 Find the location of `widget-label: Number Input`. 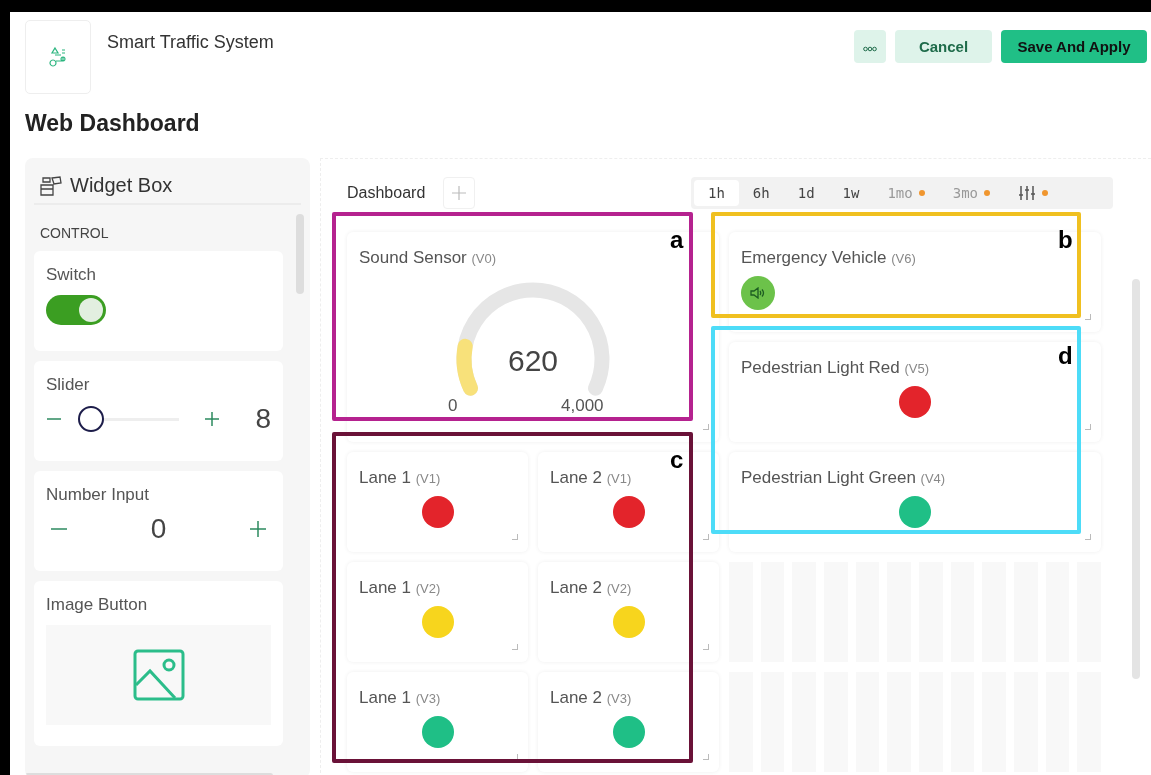

widget-label: Number Input is located at coordinates (98, 495).